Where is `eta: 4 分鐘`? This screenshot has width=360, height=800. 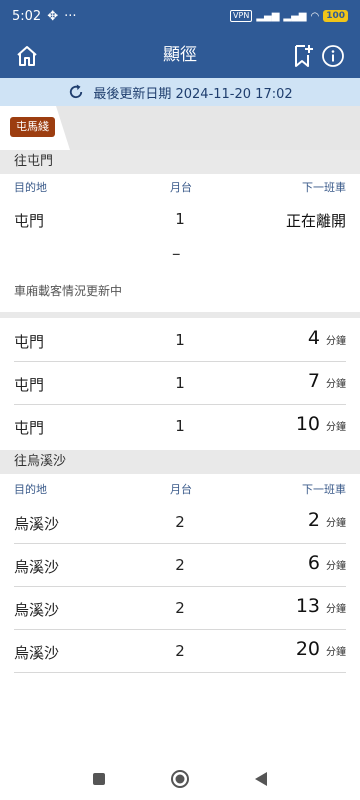 eta: 4 分鐘 is located at coordinates (327, 338).